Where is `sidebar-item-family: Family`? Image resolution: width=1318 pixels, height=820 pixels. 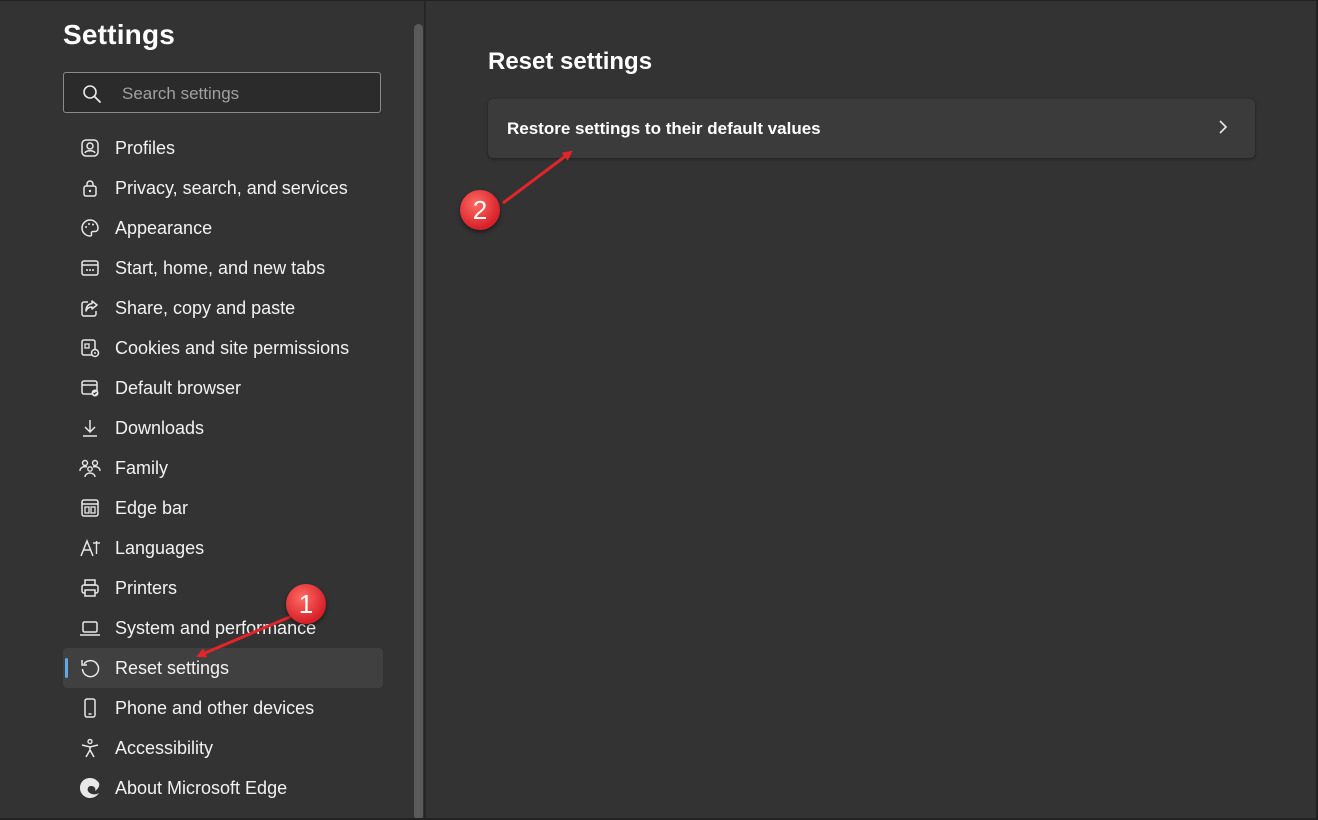
sidebar-item-family: Family is located at coordinates (223, 468).